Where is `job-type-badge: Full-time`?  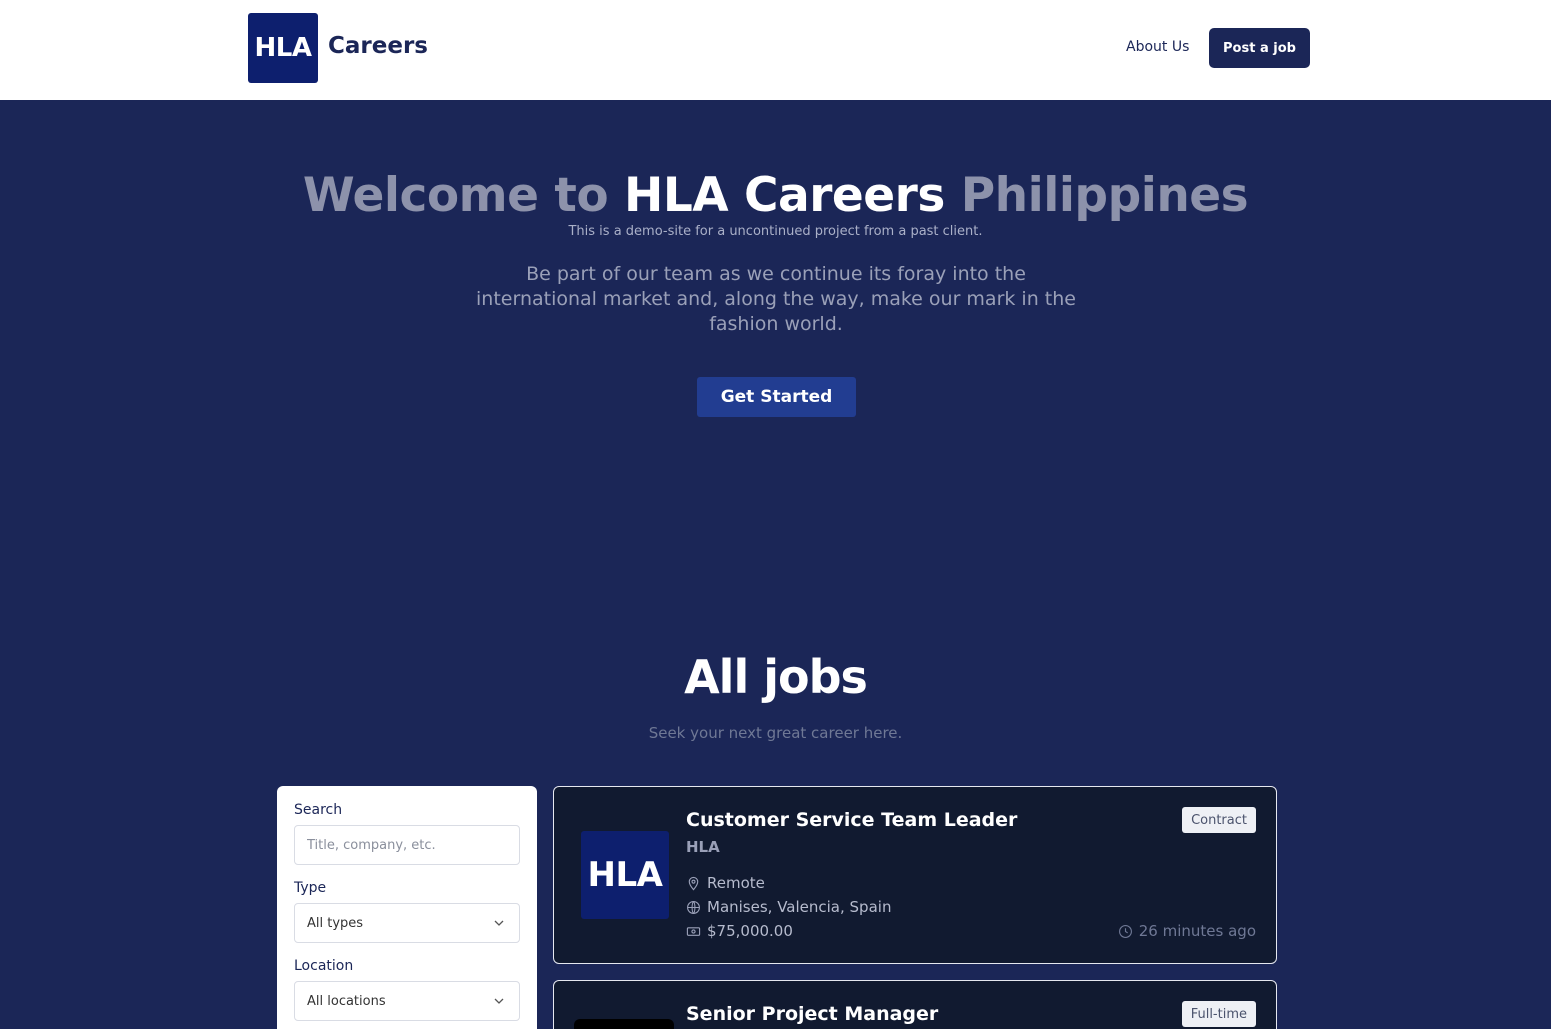 job-type-badge: Full-time is located at coordinates (1218, 1014).